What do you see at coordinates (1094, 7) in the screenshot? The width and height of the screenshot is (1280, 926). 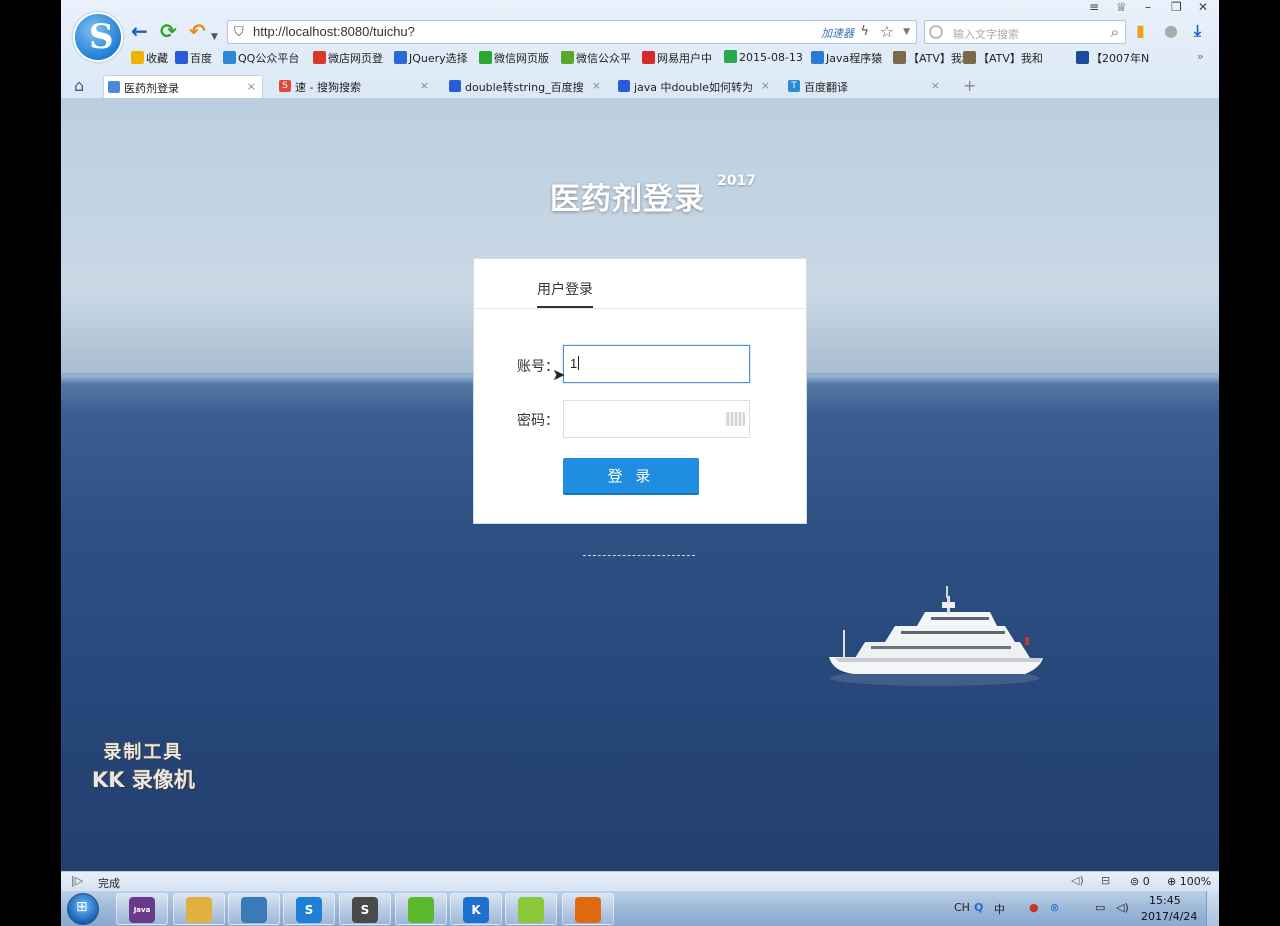 I see `menu-icon: ≡` at bounding box center [1094, 7].